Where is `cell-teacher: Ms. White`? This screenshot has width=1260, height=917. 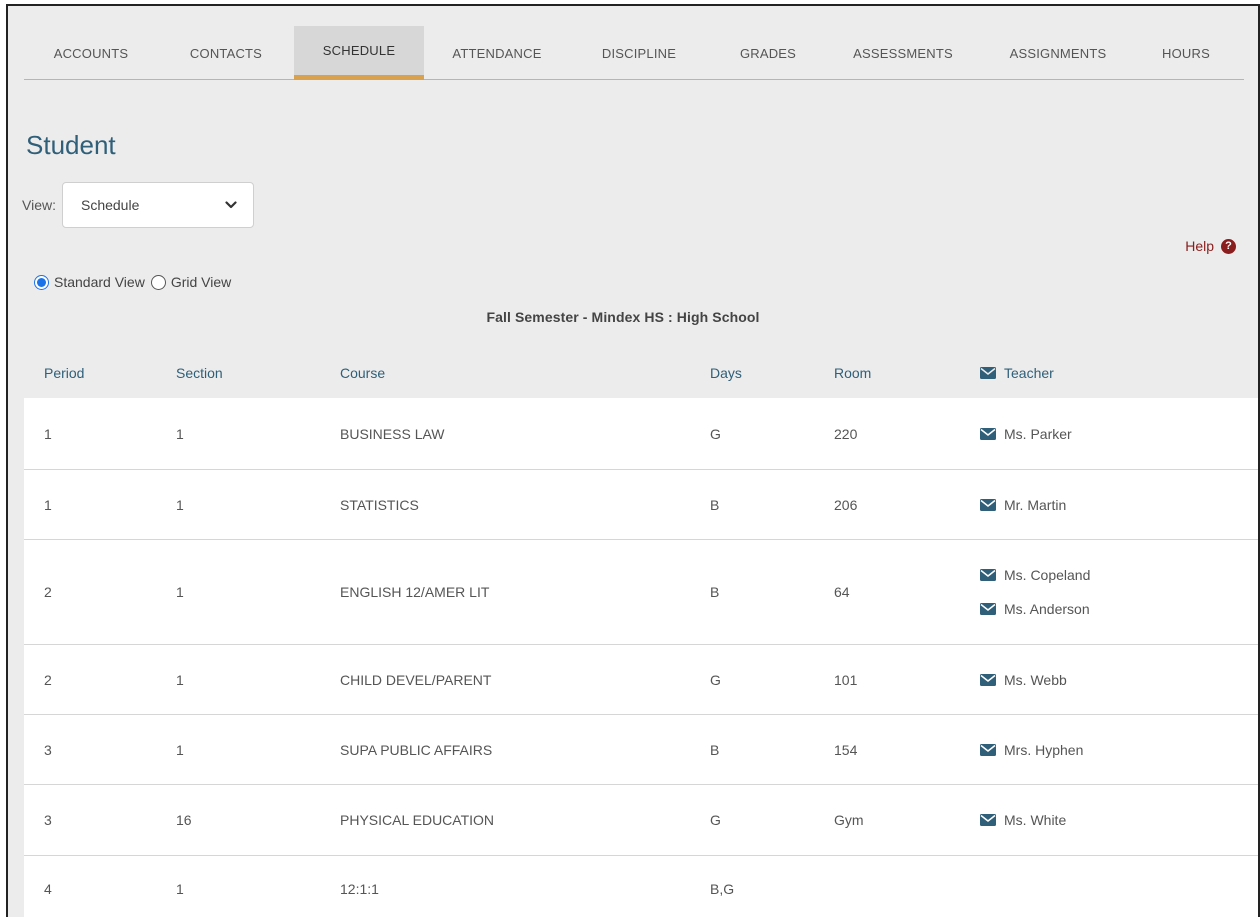 cell-teacher: Ms. White is located at coordinates (1023, 820).